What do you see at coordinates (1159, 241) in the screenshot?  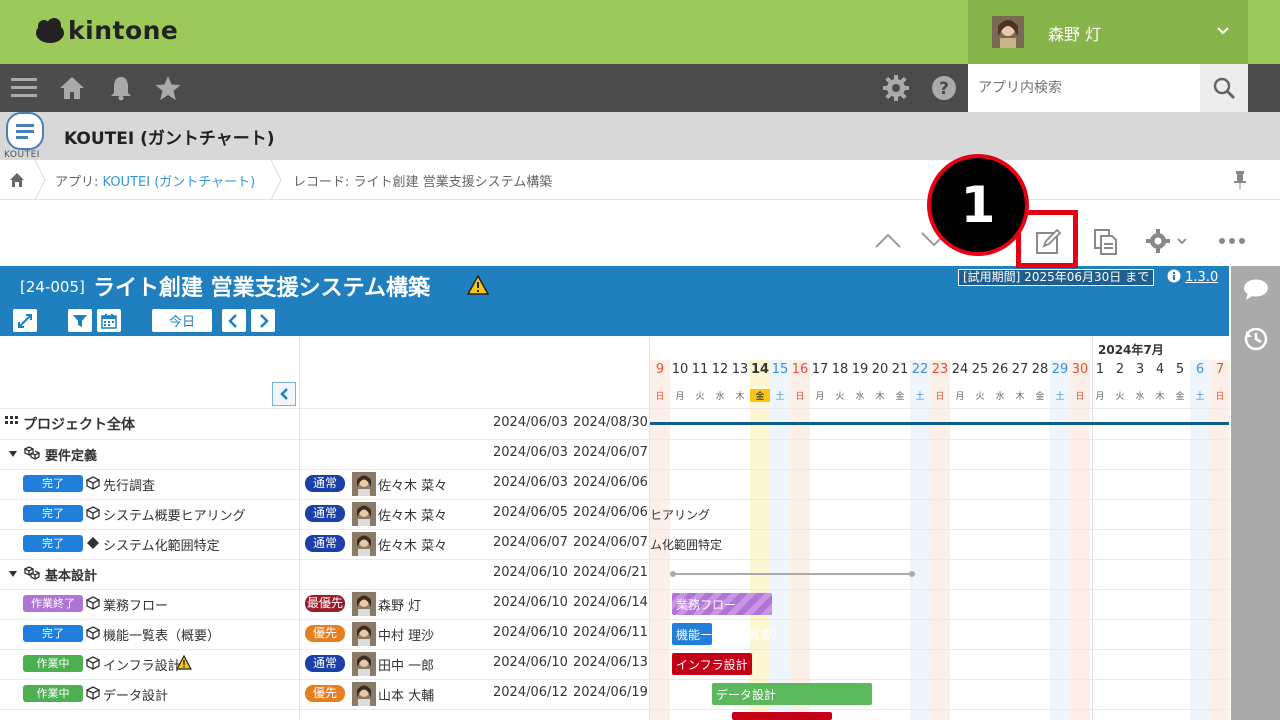 I see `record-settings-gear-icon` at bounding box center [1159, 241].